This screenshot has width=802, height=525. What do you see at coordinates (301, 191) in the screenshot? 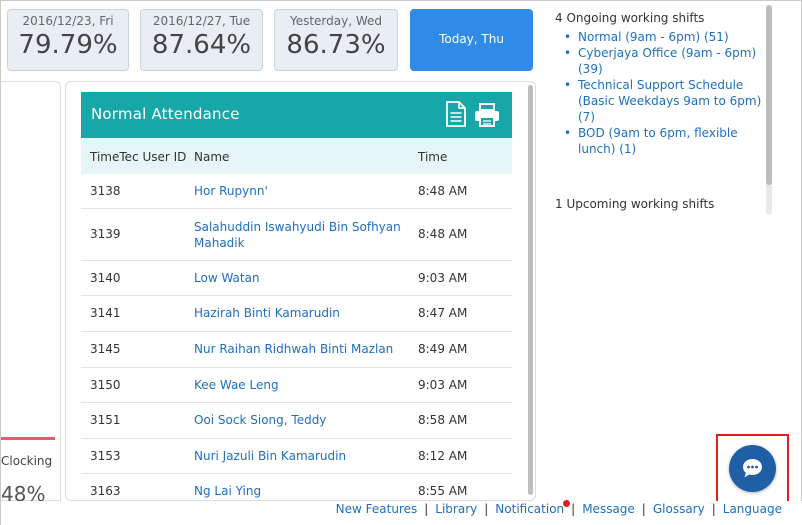
I see `row-name-link: Hor Rupynn'` at bounding box center [301, 191].